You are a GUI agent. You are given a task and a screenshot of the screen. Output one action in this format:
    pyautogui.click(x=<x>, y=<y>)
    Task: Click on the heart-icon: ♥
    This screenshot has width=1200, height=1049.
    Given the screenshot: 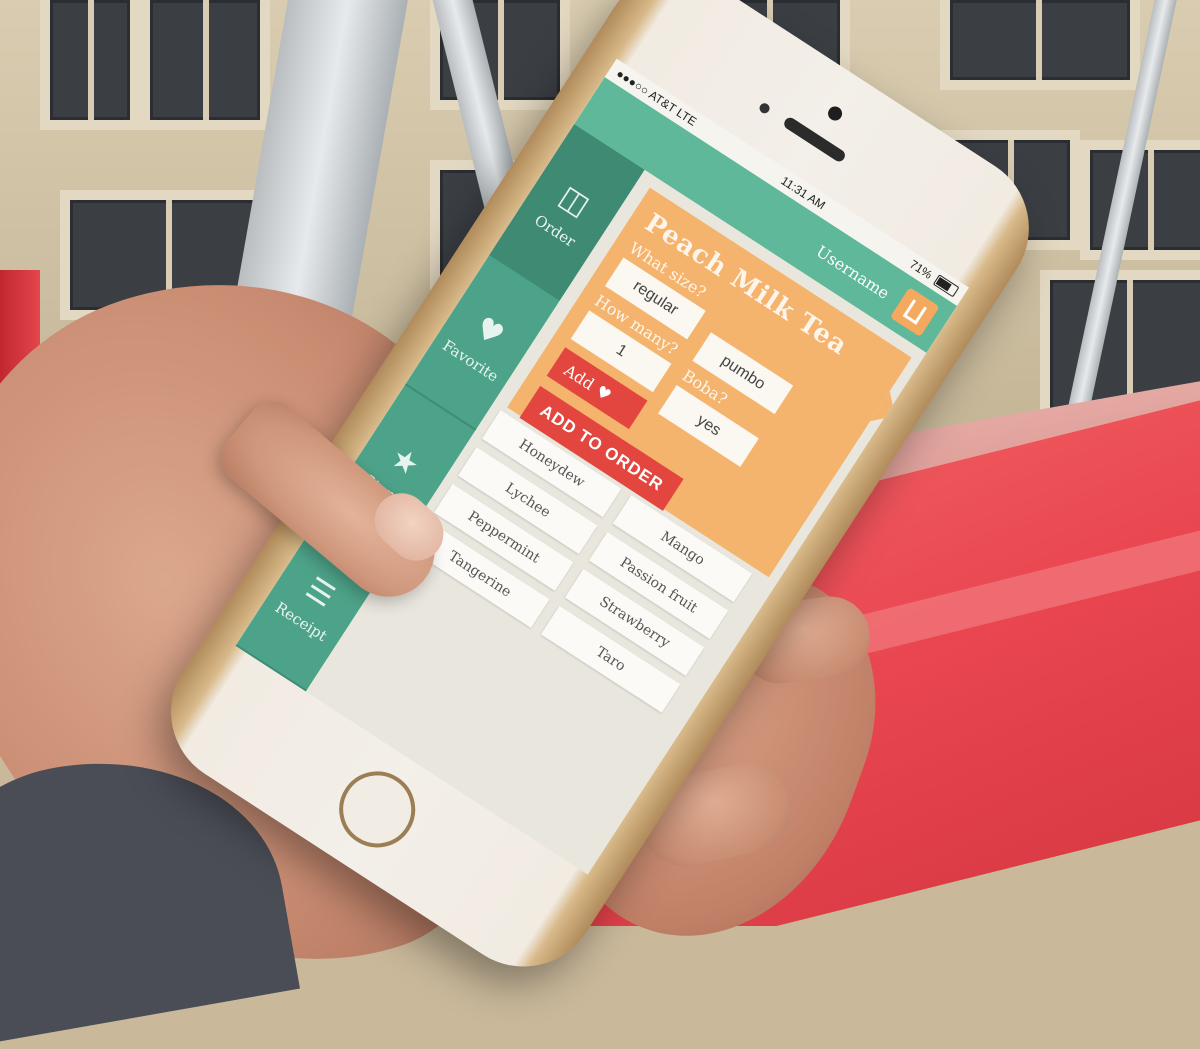 What is the action you would take?
    pyautogui.click(x=604, y=392)
    